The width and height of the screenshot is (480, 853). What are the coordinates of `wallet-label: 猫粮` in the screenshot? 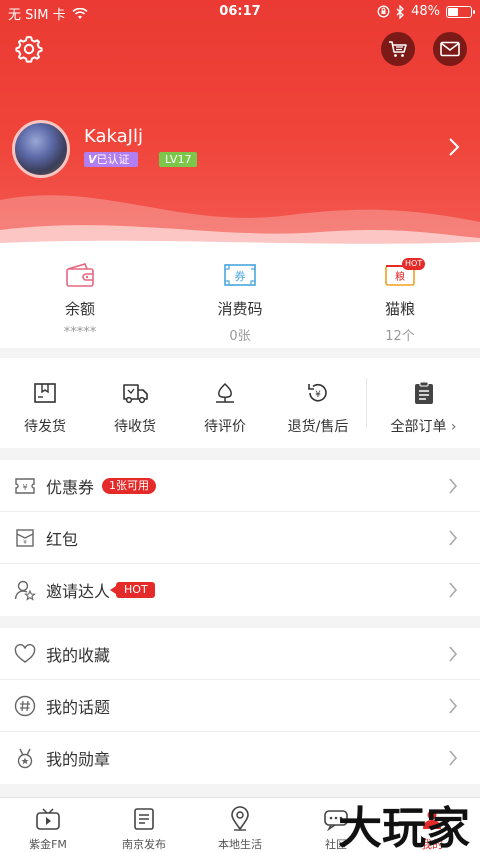 It's located at (399, 309).